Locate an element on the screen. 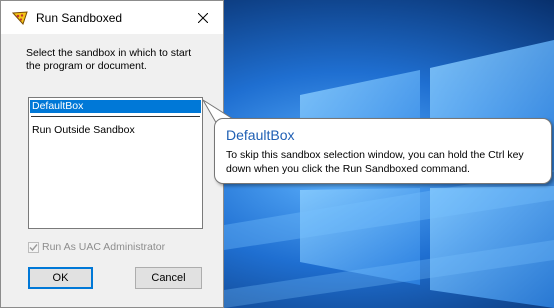 The width and height of the screenshot is (554, 308). checkmark-icon is located at coordinates (33, 247).